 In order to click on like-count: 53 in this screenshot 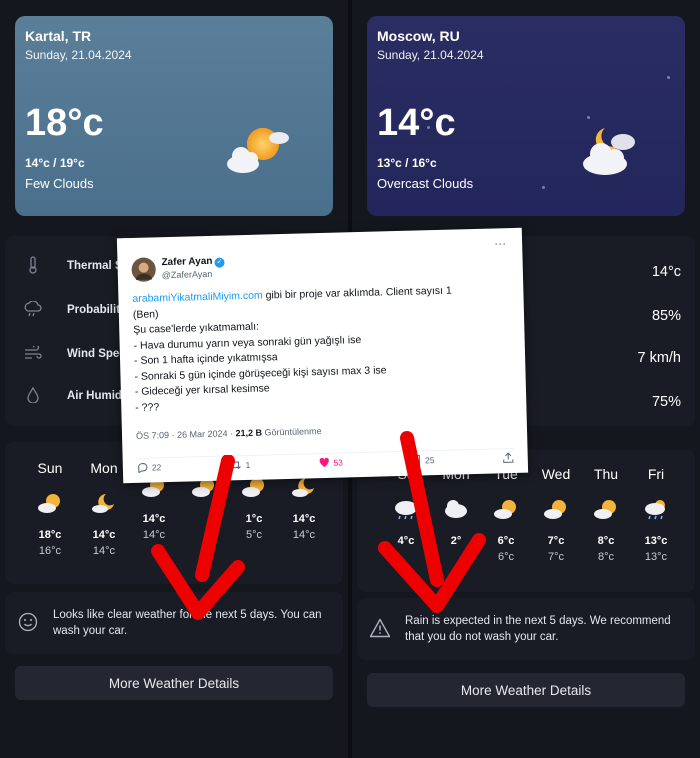, I will do `click(338, 462)`.